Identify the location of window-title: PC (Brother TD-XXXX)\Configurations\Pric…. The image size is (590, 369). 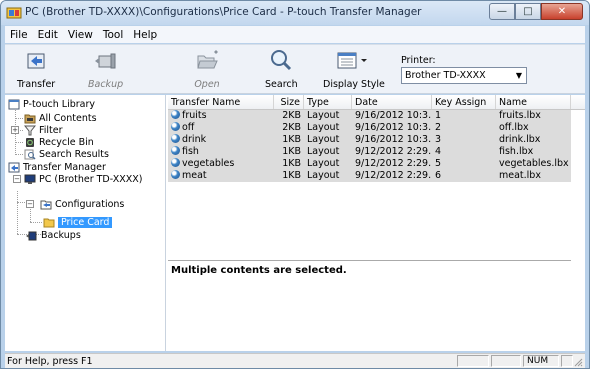
(223, 12).